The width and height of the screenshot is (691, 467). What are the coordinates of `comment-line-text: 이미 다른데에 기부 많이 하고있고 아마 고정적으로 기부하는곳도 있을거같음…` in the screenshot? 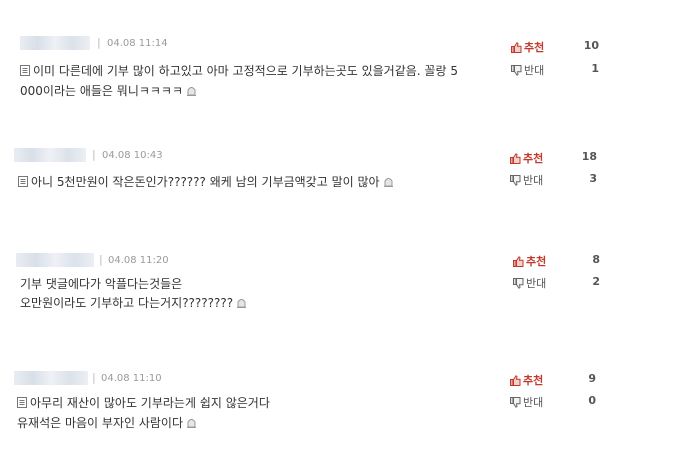 It's located at (245, 71).